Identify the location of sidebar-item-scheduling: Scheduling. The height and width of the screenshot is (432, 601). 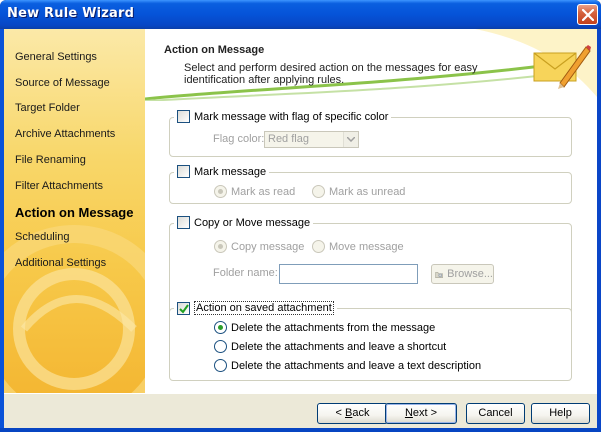
(42, 237).